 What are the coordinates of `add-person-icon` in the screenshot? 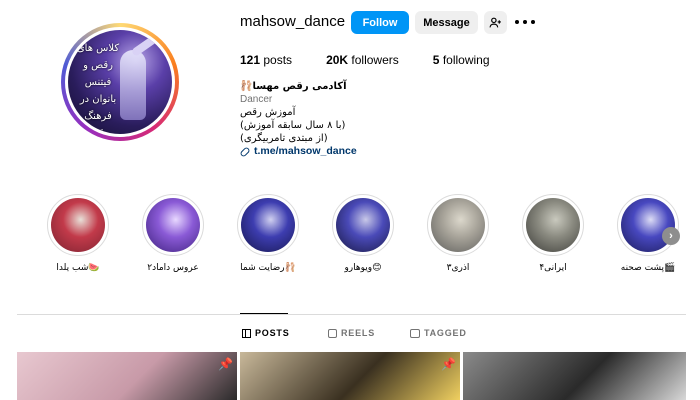 It's located at (495, 22).